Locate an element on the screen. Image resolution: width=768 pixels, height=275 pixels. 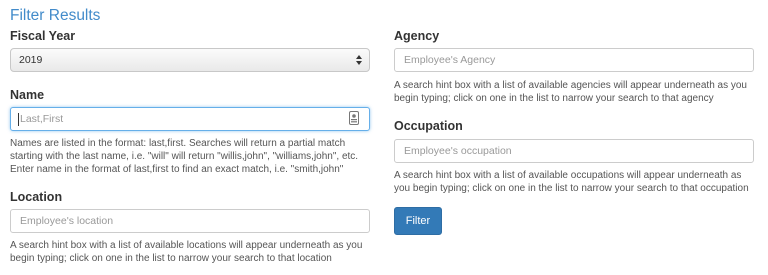
fiscal-year-value: 2019 is located at coordinates (31, 60).